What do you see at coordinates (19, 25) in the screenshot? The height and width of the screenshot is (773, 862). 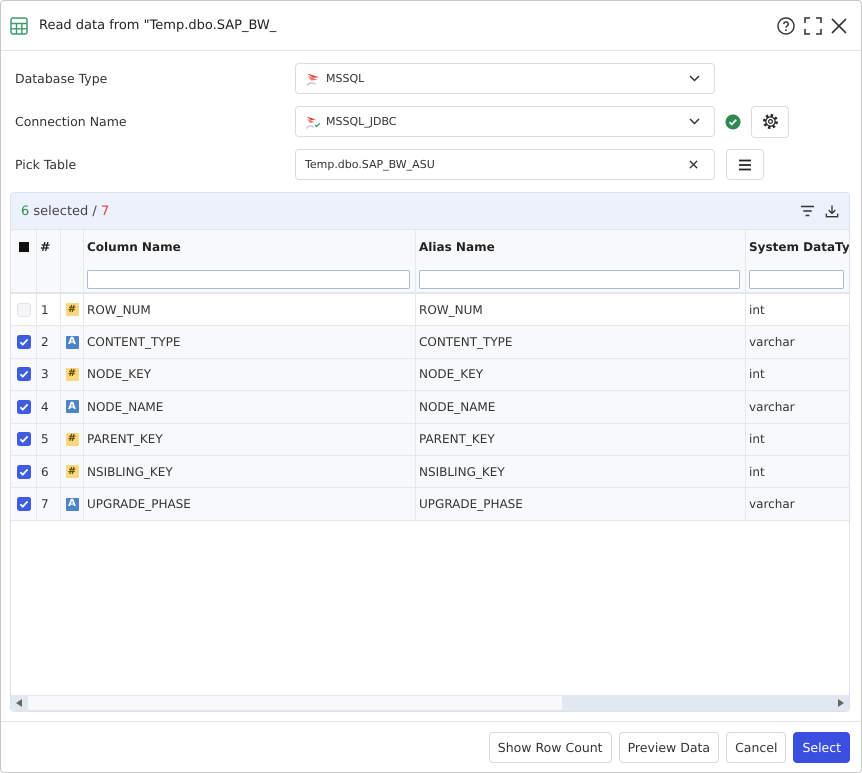 I see `table-icon` at bounding box center [19, 25].